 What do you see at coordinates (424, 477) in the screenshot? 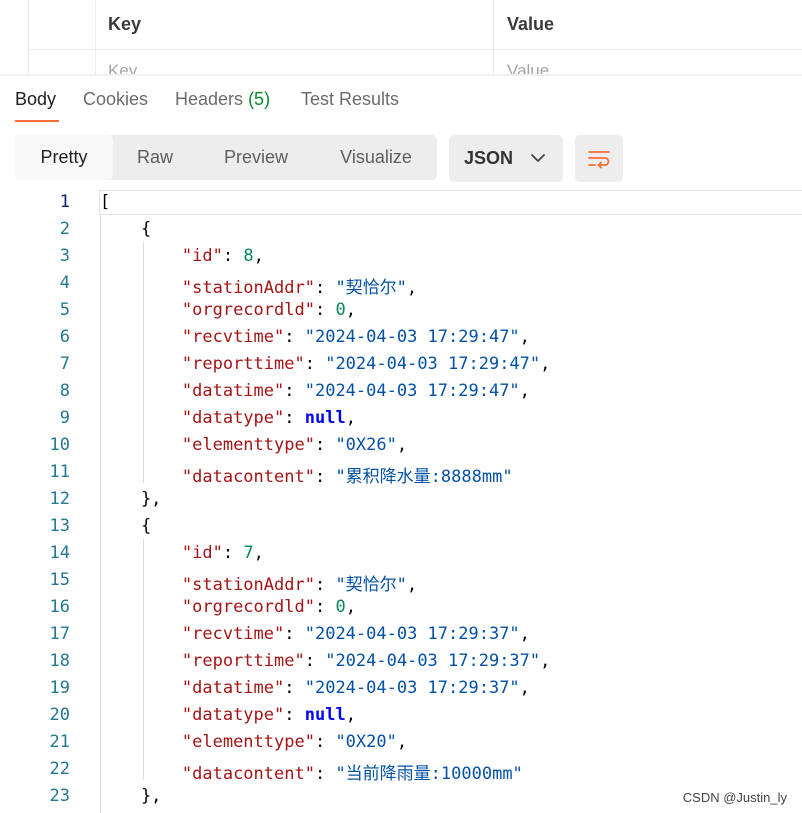
I see `code-token: "累积降水量:8888mm"` at bounding box center [424, 477].